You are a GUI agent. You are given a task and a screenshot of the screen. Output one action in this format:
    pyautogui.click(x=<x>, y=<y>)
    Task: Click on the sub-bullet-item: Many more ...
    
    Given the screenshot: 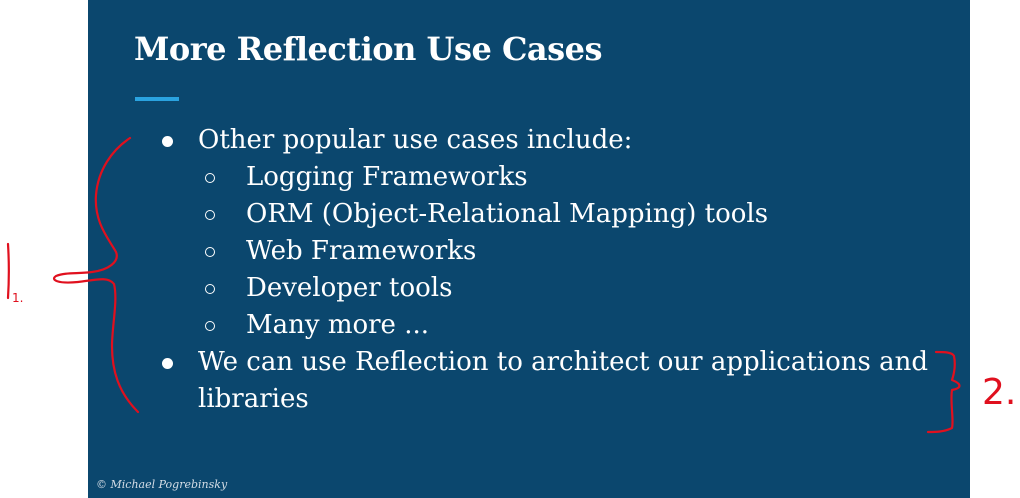 What is the action you would take?
    pyautogui.click(x=578, y=325)
    